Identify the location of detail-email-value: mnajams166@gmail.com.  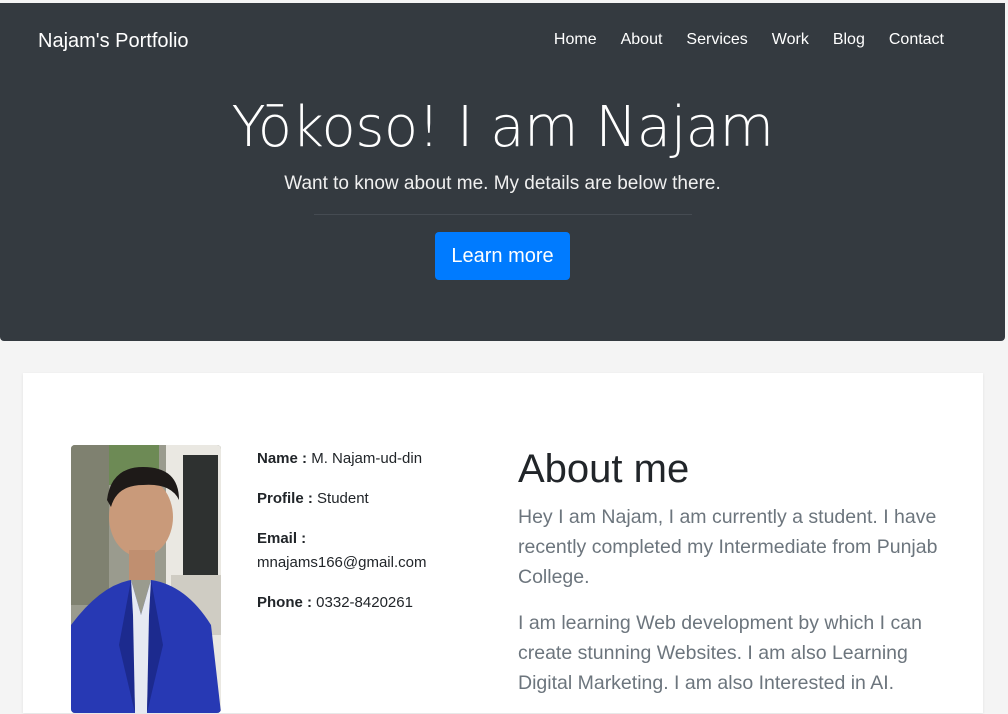
(342, 562).